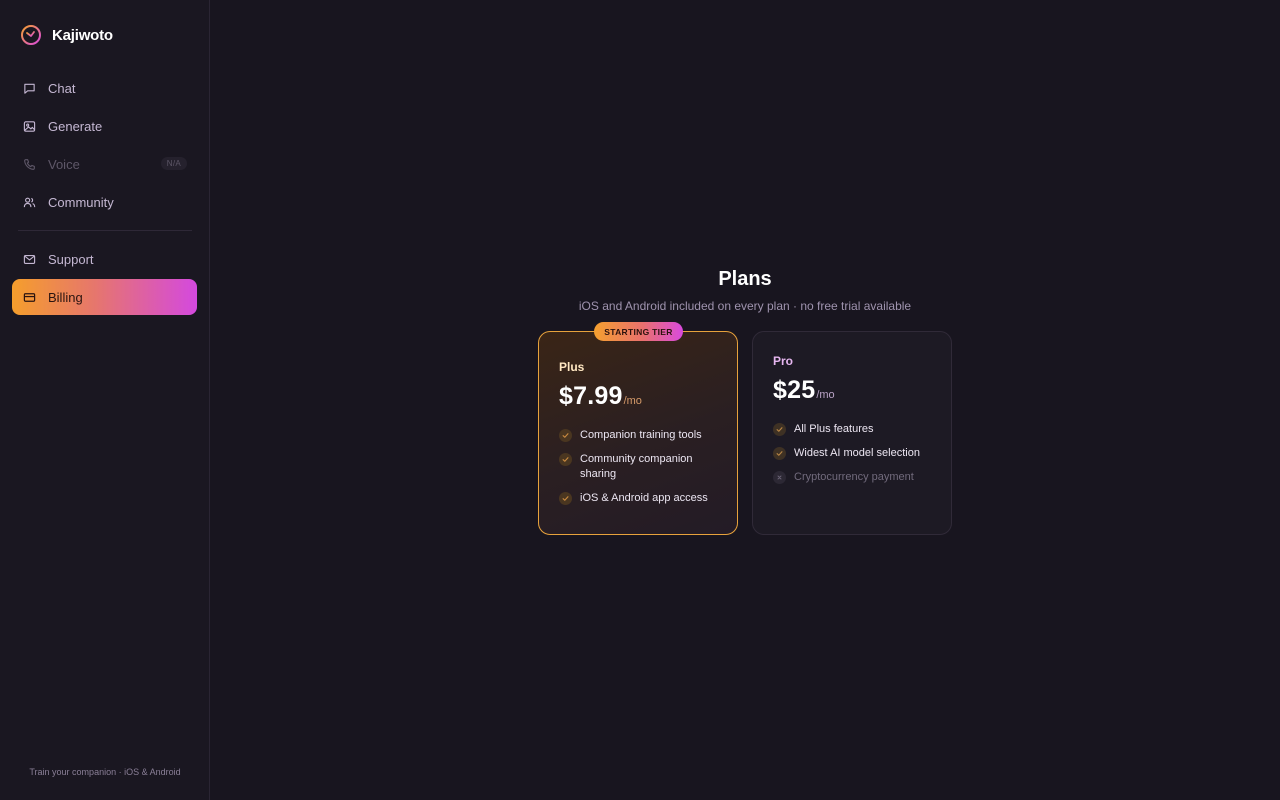 The height and width of the screenshot is (800, 1280). Describe the element at coordinates (29, 126) in the screenshot. I see `image-icon` at that location.